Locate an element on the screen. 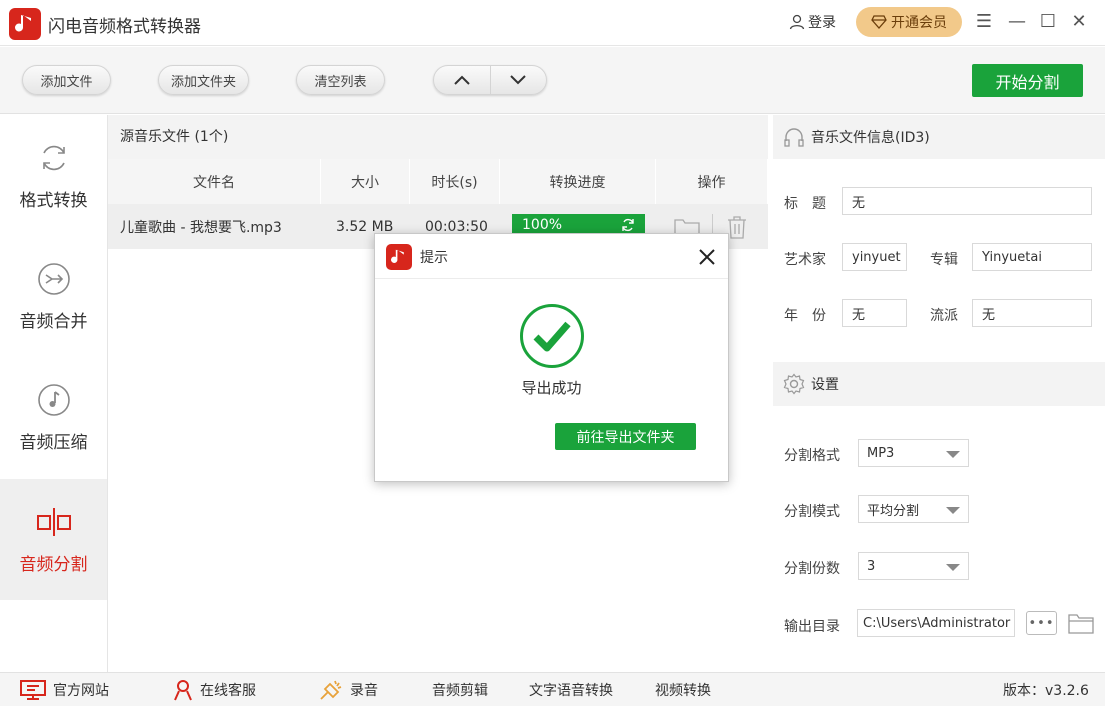 This screenshot has width=1105, height=706. browse-button: ••• is located at coordinates (1041, 623).